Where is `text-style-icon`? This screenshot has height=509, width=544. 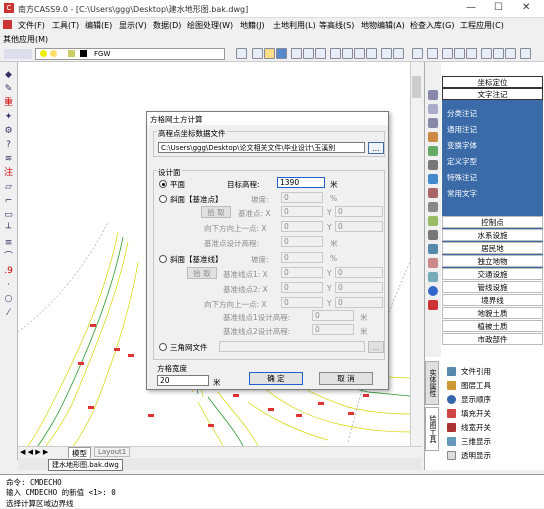 text-style-icon is located at coordinates (417, 53).